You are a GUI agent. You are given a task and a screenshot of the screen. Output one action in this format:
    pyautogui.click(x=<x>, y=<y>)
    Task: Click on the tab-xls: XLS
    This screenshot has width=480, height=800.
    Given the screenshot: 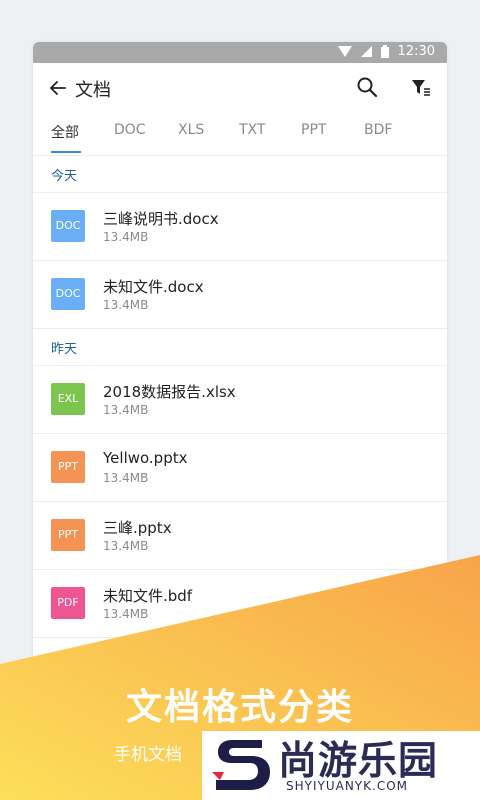 What is the action you would take?
    pyautogui.click(x=191, y=130)
    